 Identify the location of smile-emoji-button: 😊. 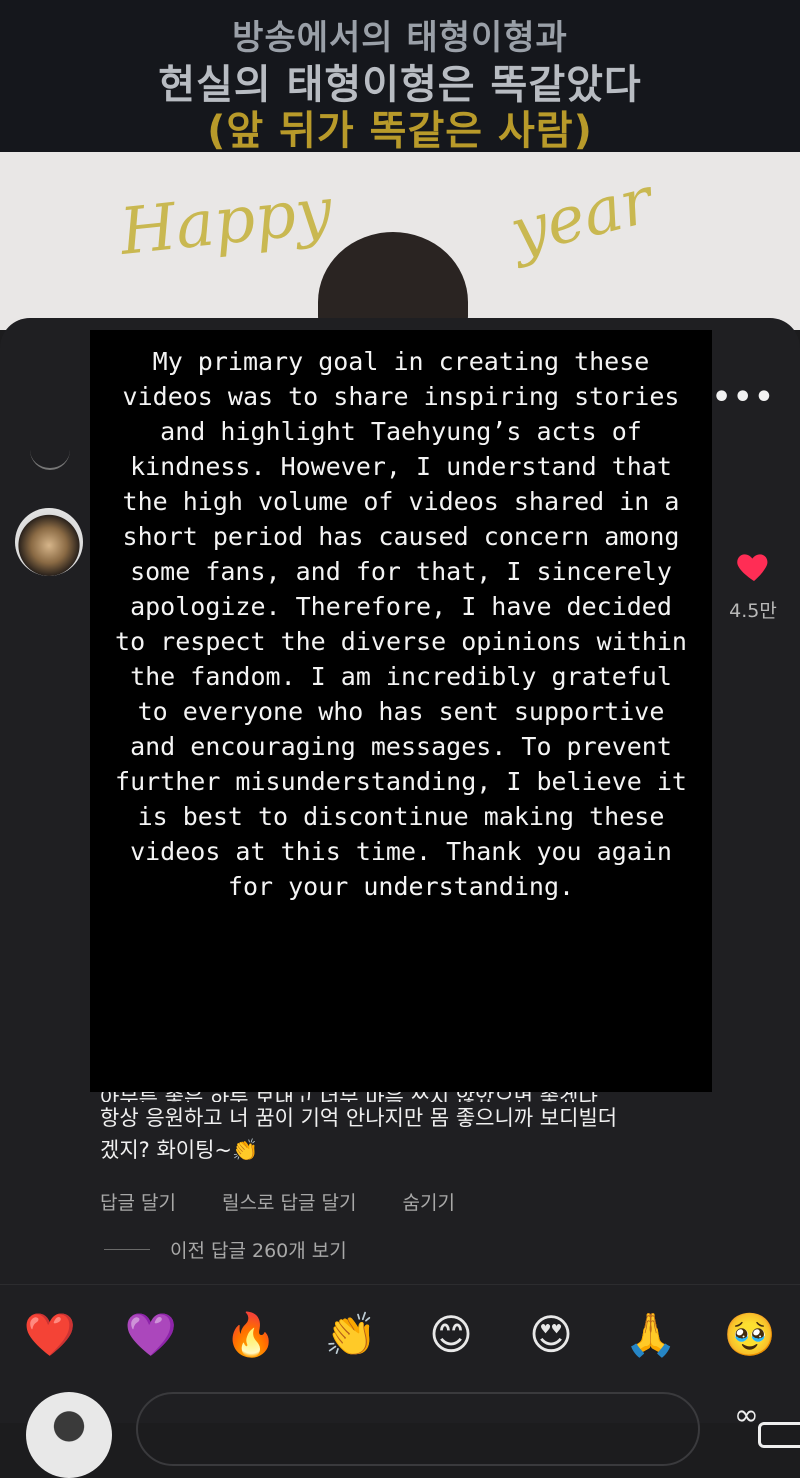
(451, 1335).